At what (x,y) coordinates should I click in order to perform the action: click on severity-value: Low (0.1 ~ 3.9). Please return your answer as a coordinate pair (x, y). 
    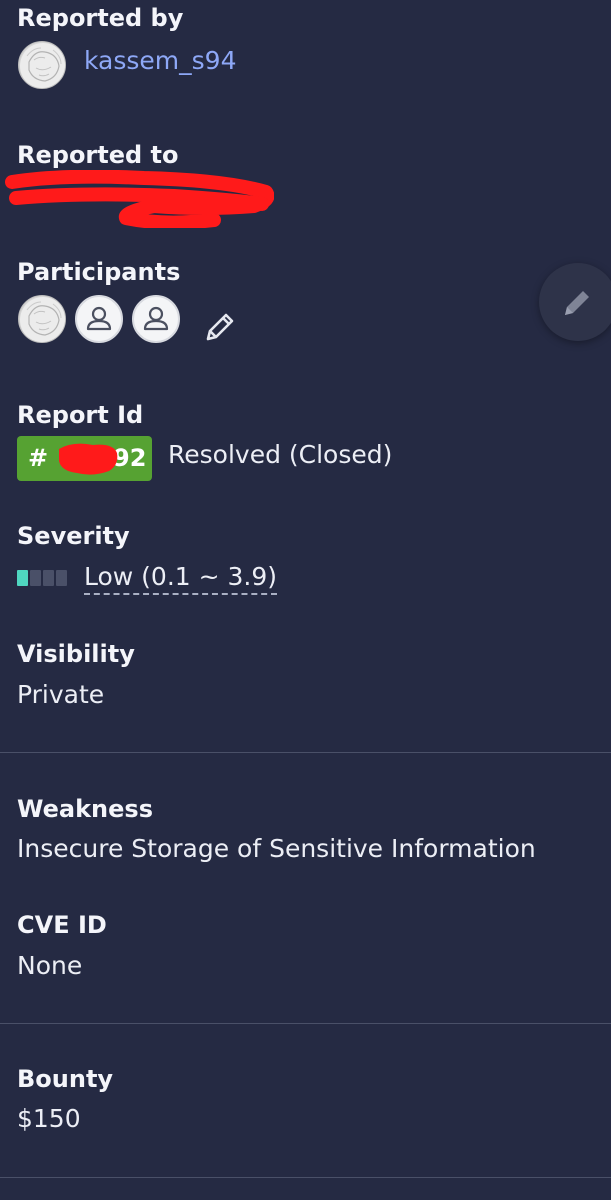
    Looking at the image, I should click on (181, 578).